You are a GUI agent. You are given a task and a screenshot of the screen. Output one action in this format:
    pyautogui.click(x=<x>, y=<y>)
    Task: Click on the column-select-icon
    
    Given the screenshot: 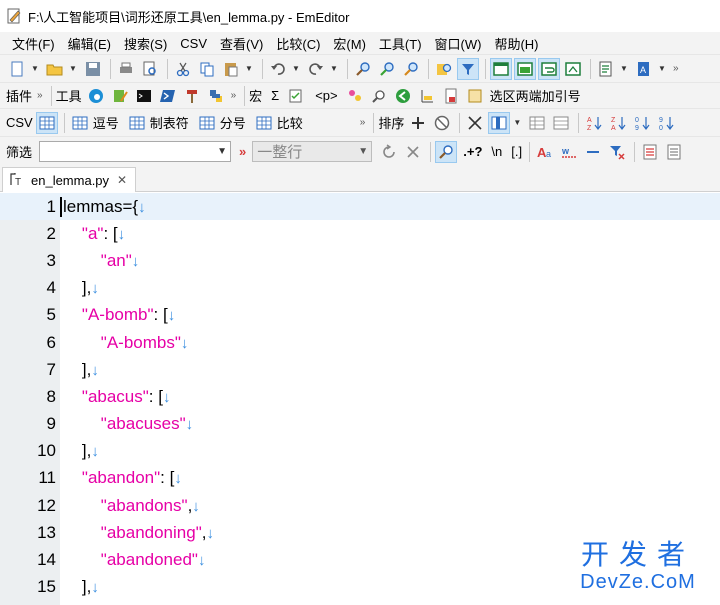 What is the action you would take?
    pyautogui.click(x=499, y=122)
    